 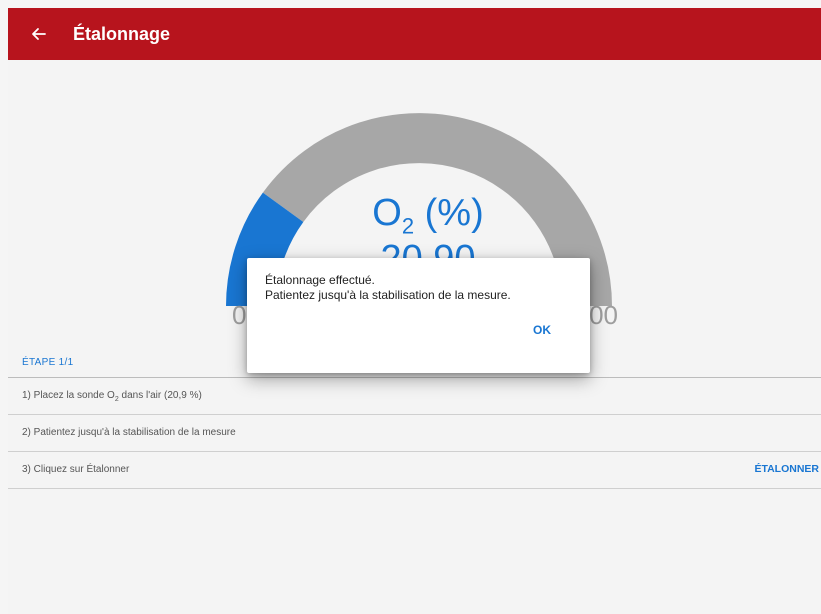 What do you see at coordinates (542, 330) in the screenshot?
I see `ok-button: OK` at bounding box center [542, 330].